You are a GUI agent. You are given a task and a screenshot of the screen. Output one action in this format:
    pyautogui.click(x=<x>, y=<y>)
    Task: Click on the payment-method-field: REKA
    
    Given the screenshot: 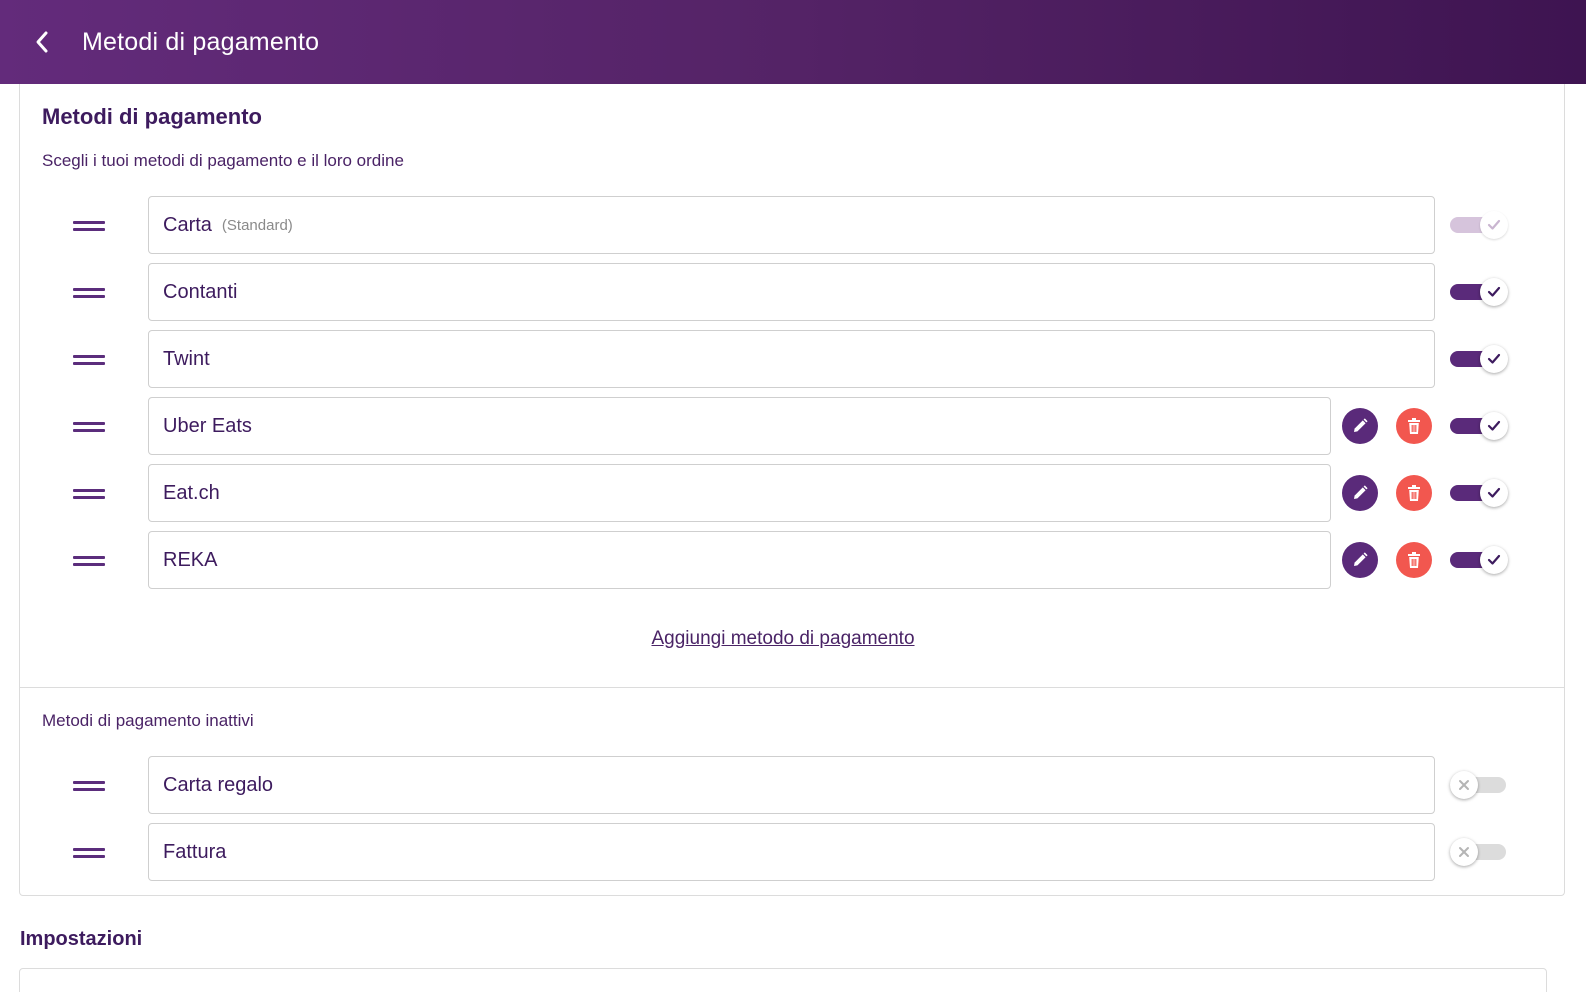 What is the action you would take?
    pyautogui.click(x=739, y=560)
    